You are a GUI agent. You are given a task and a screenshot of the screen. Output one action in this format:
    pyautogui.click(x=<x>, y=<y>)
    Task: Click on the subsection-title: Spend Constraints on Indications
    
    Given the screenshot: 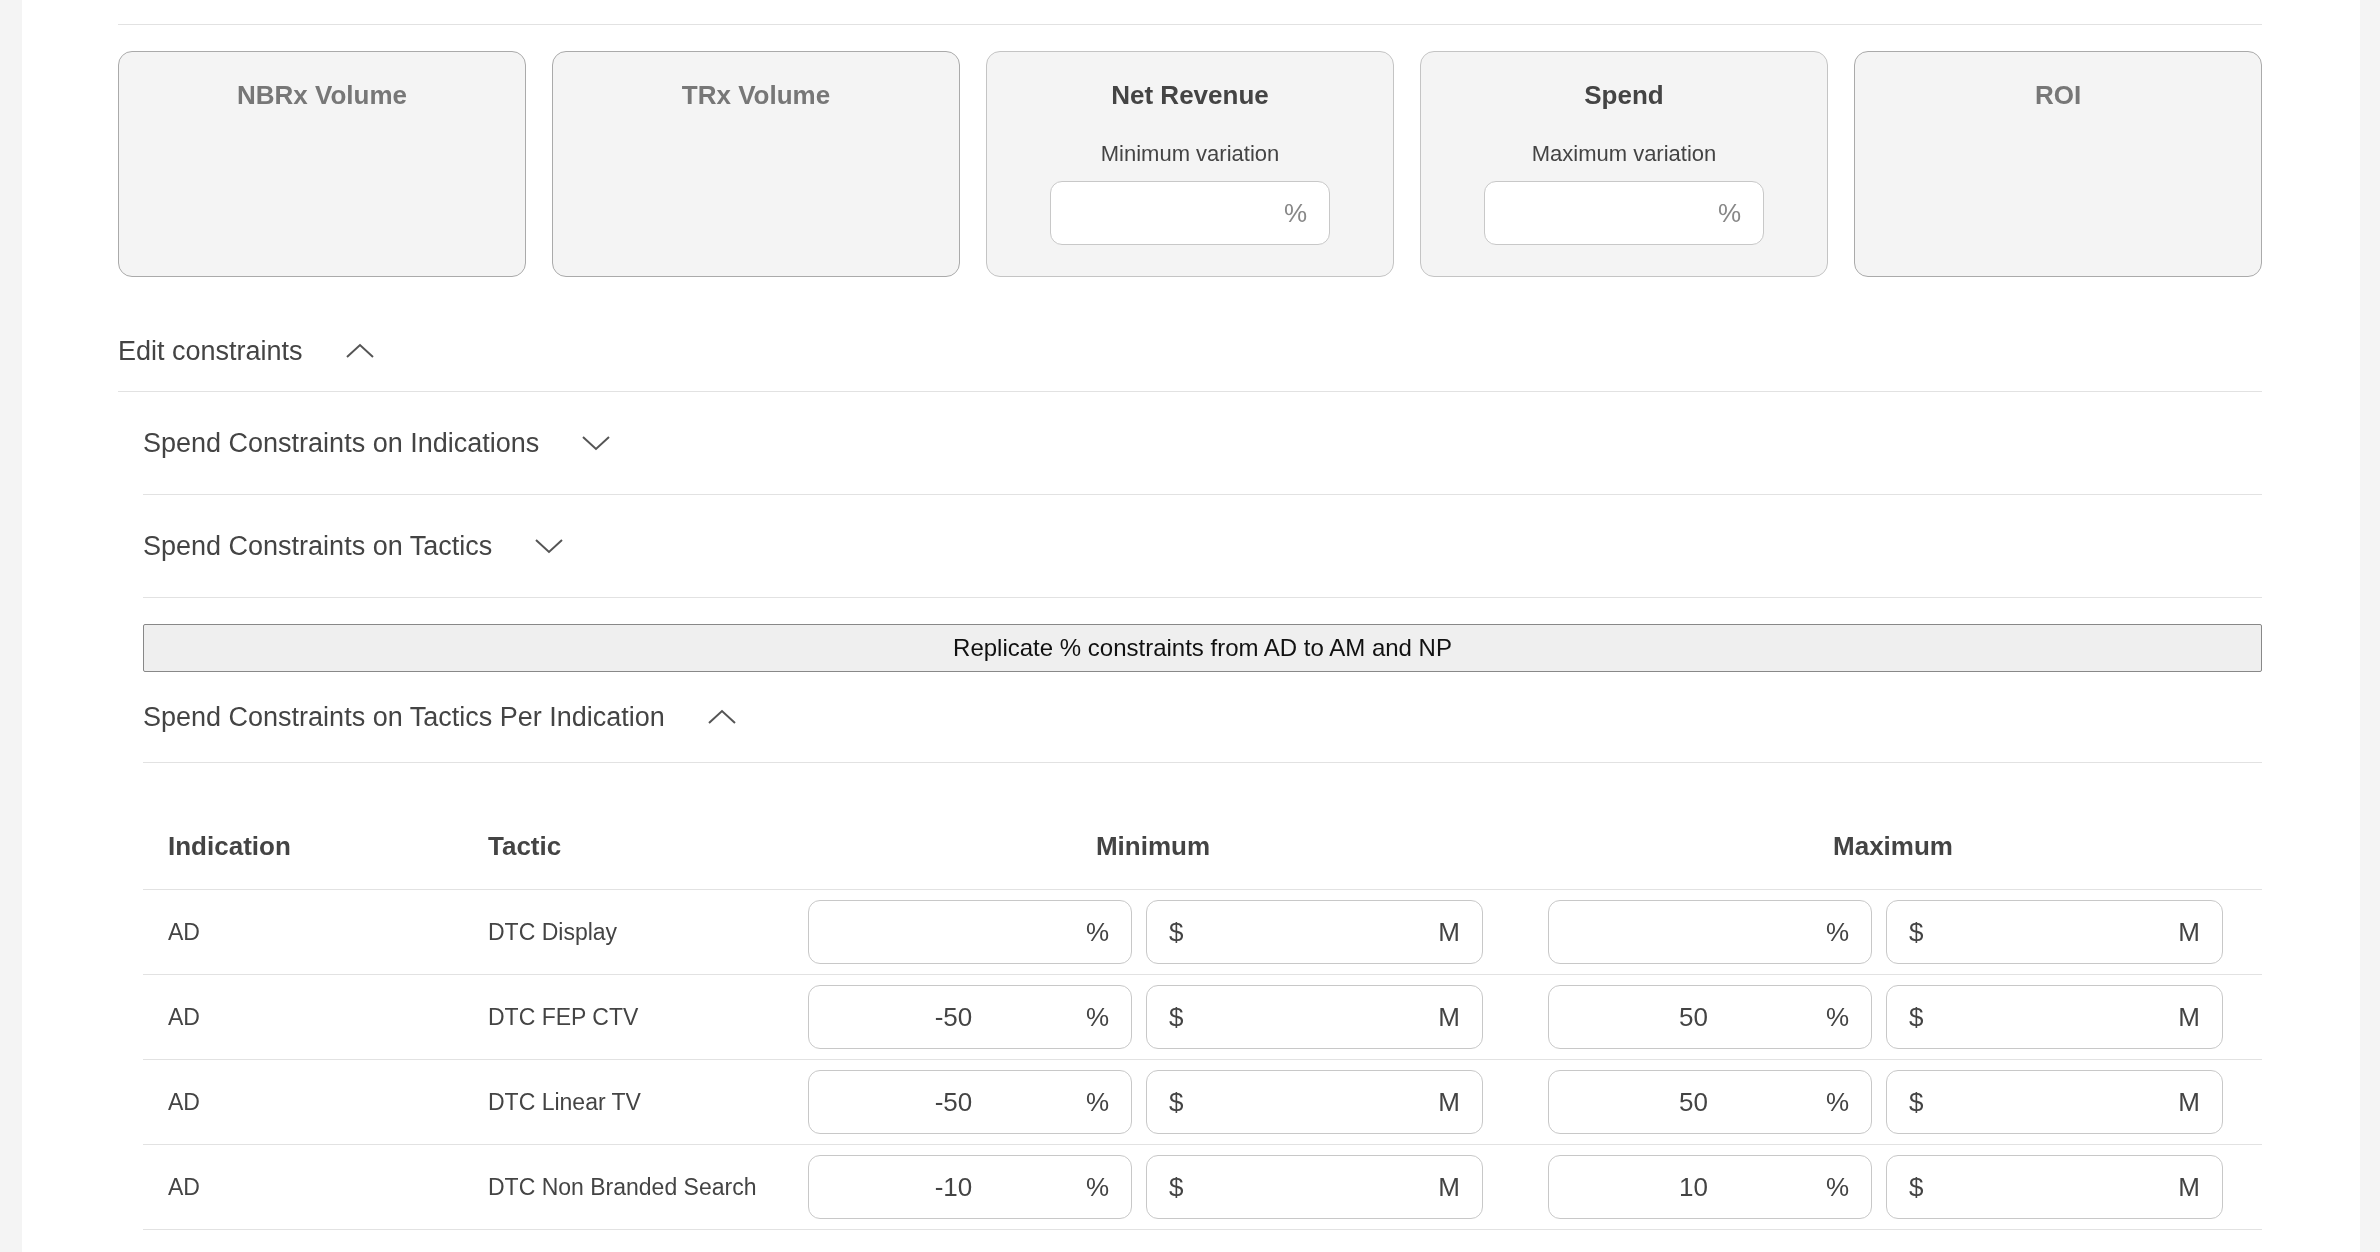 What is the action you would take?
    pyautogui.click(x=341, y=443)
    